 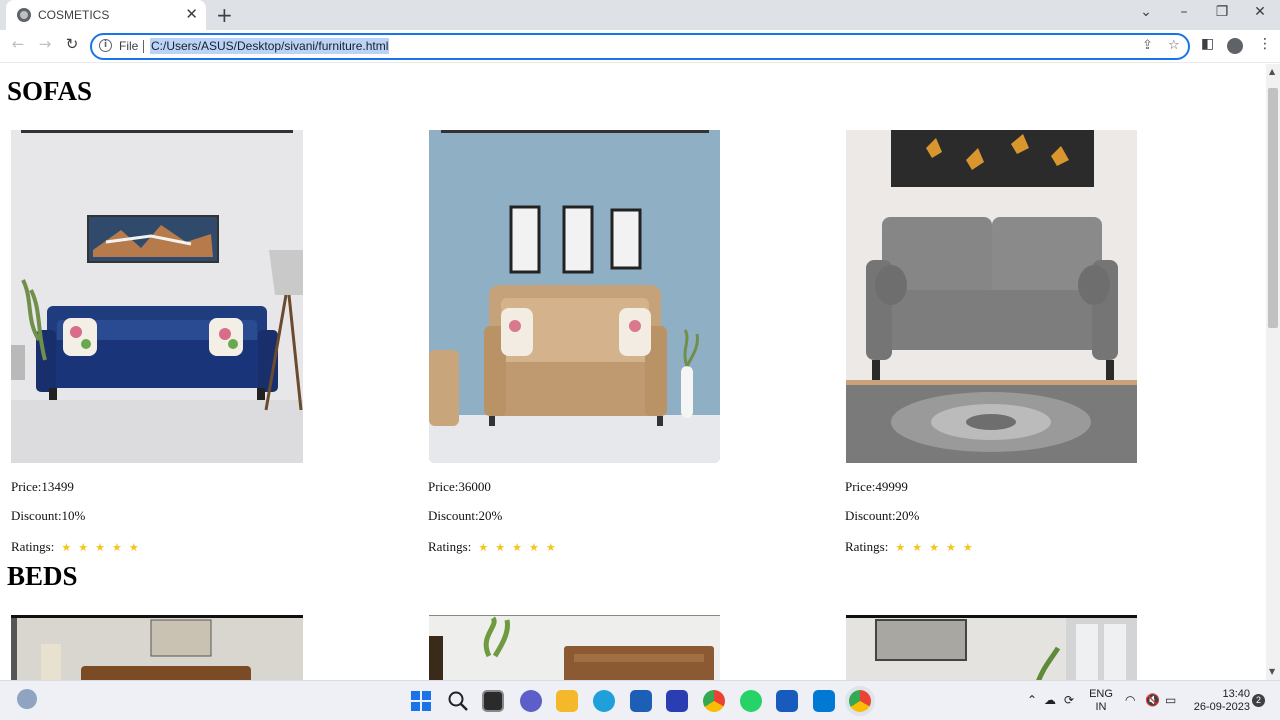 What do you see at coordinates (1273, 372) in the screenshot?
I see `page-scrollbar: ▲ ▼` at bounding box center [1273, 372].